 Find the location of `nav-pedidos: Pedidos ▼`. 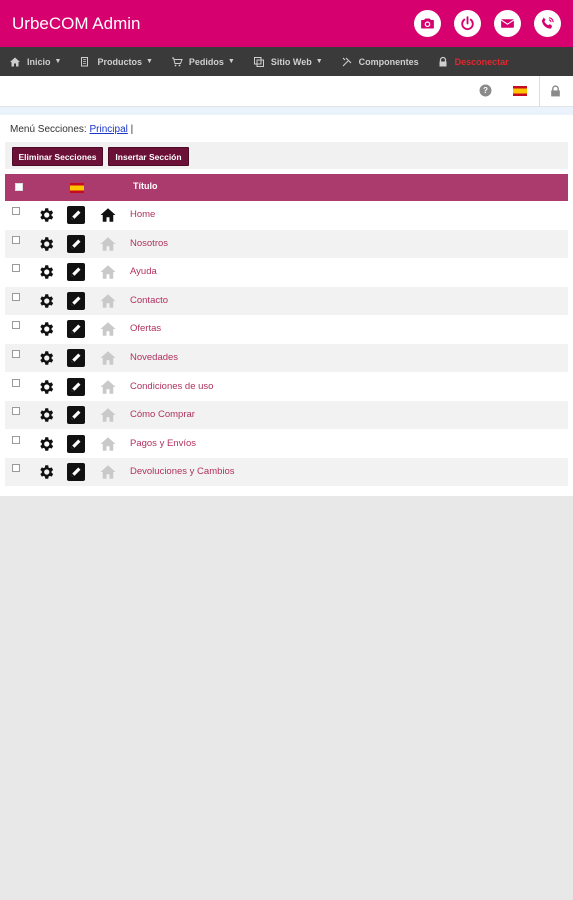

nav-pedidos: Pedidos ▼ is located at coordinates (203, 62).